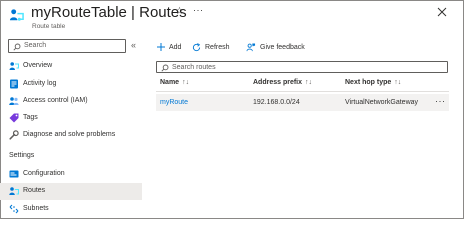  What do you see at coordinates (442, 12) in the screenshot?
I see `close-icon` at bounding box center [442, 12].